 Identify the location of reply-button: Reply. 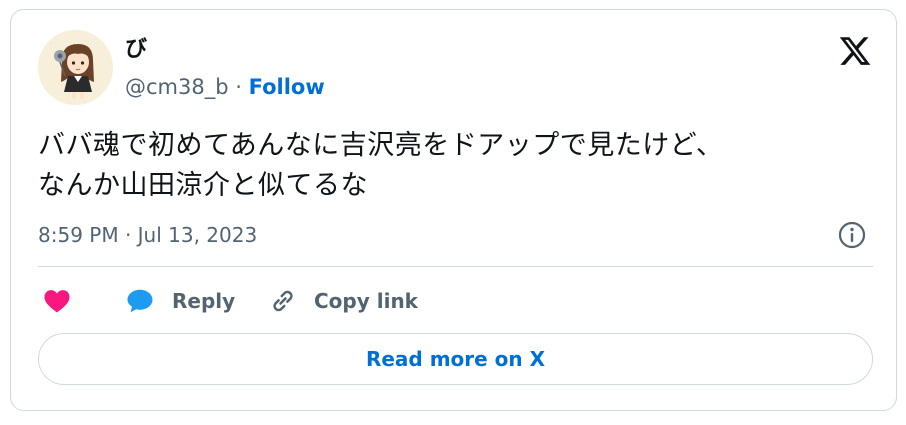
(179, 301).